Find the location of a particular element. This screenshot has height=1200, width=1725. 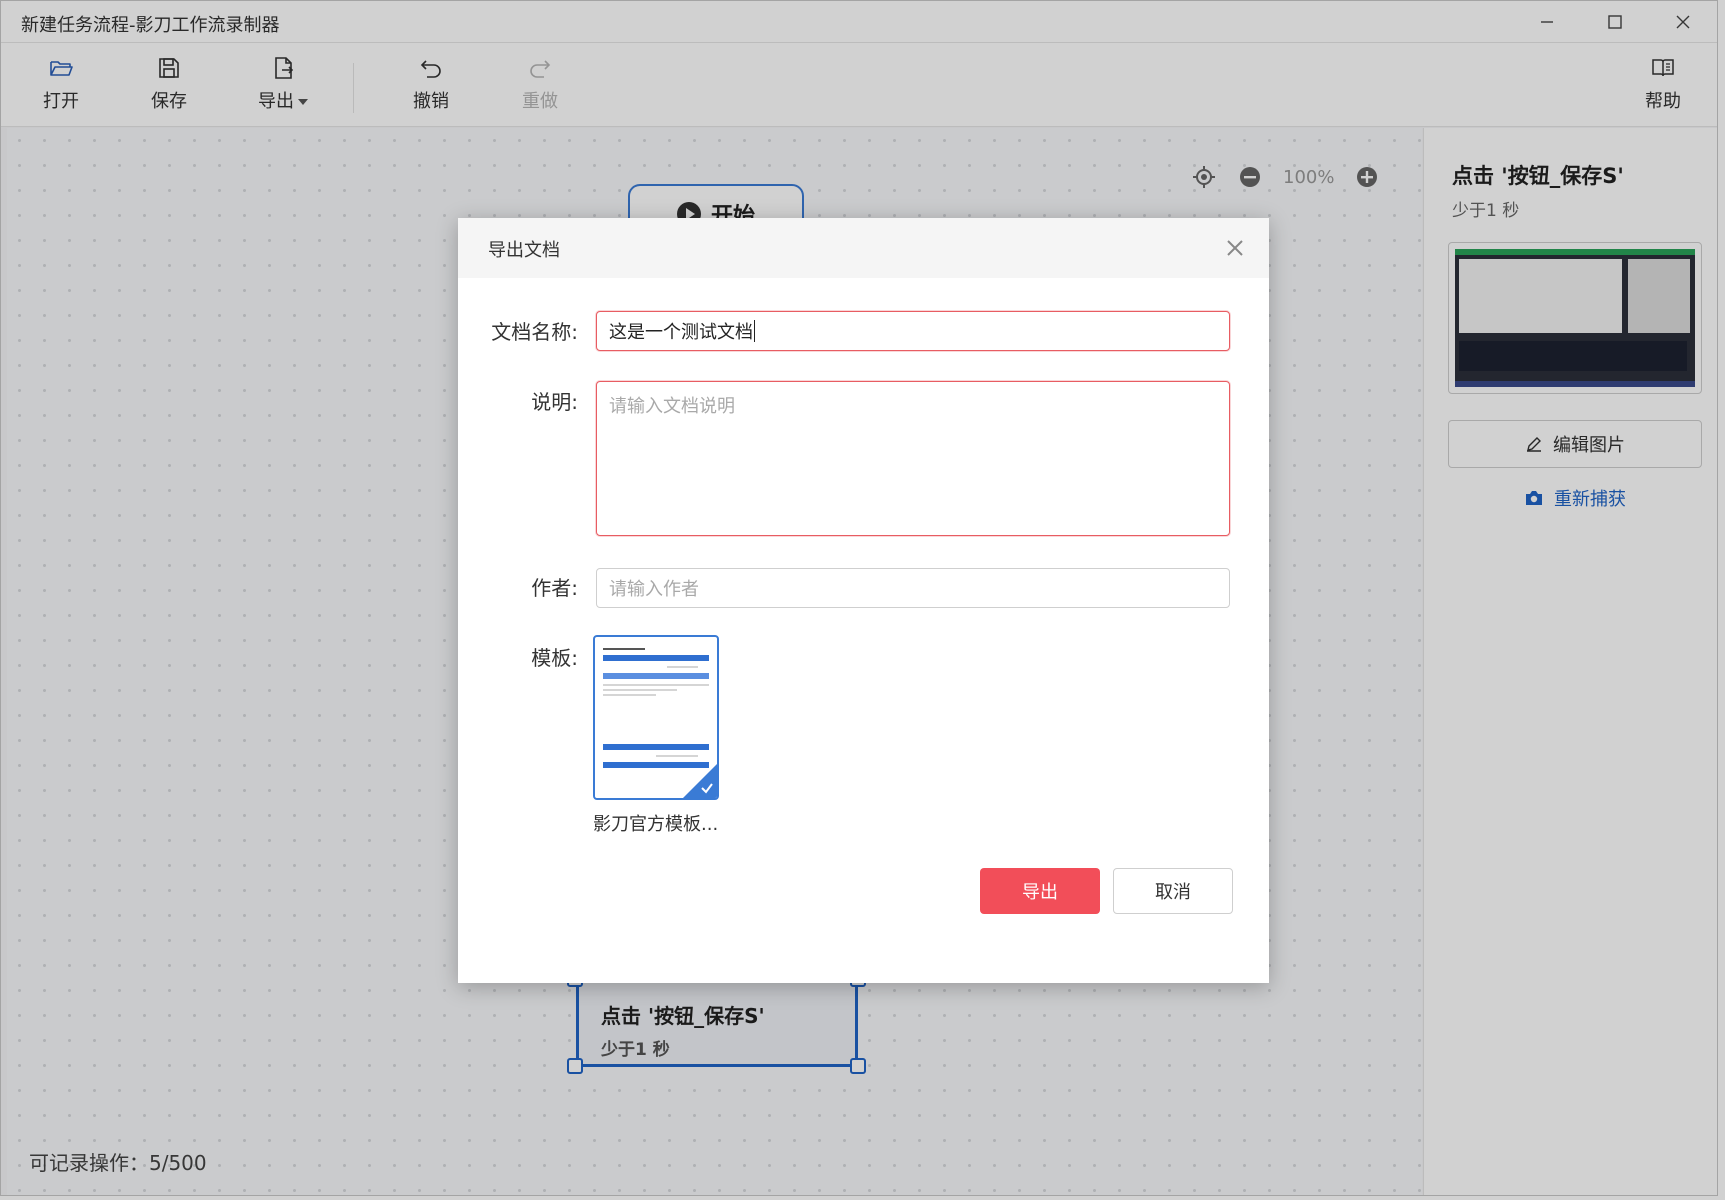

description-textarea: 请输入文档说明 is located at coordinates (913, 458).